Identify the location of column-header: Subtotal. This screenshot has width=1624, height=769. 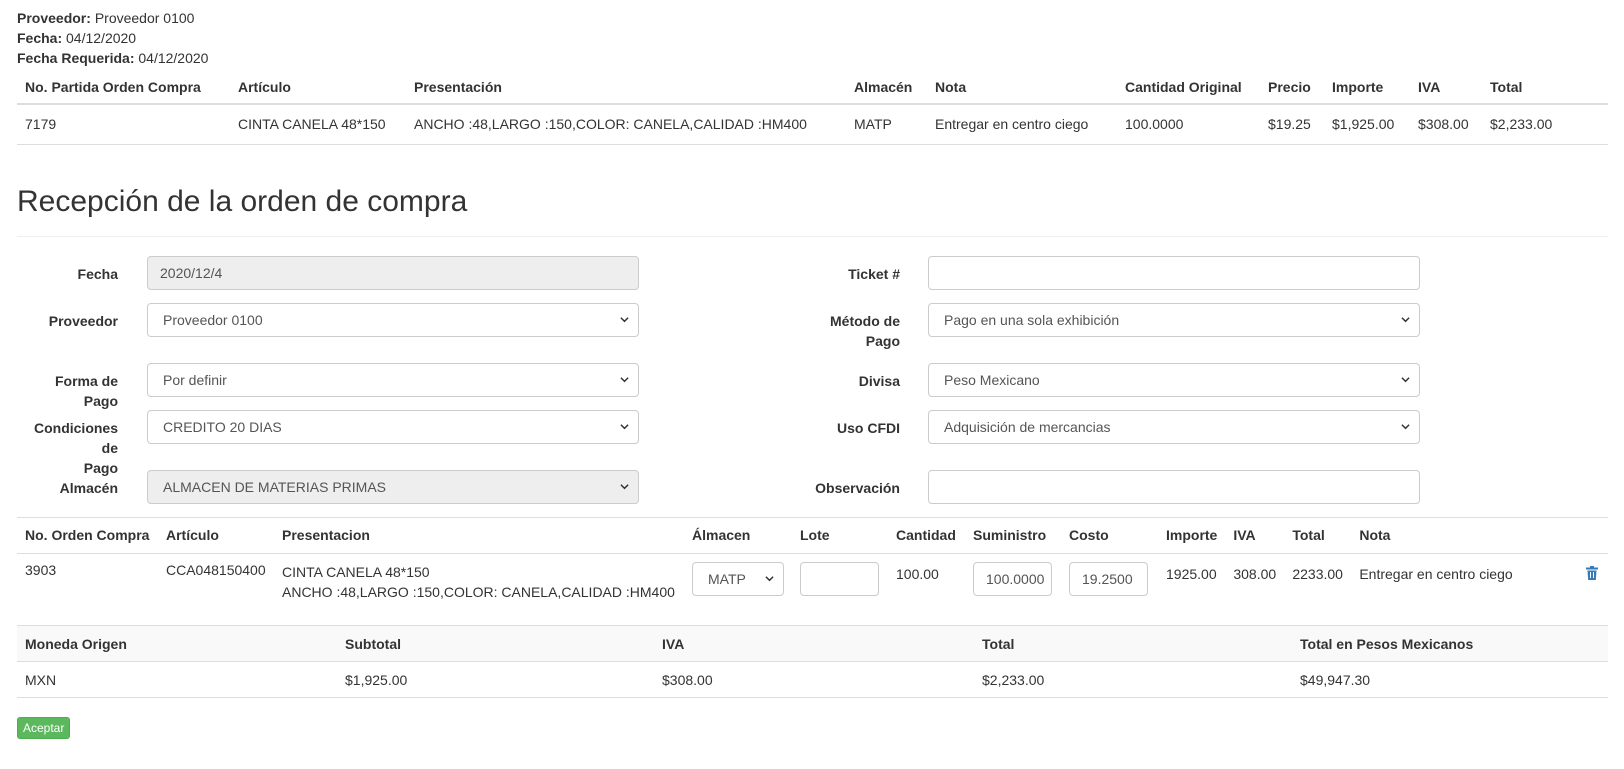
(495, 643).